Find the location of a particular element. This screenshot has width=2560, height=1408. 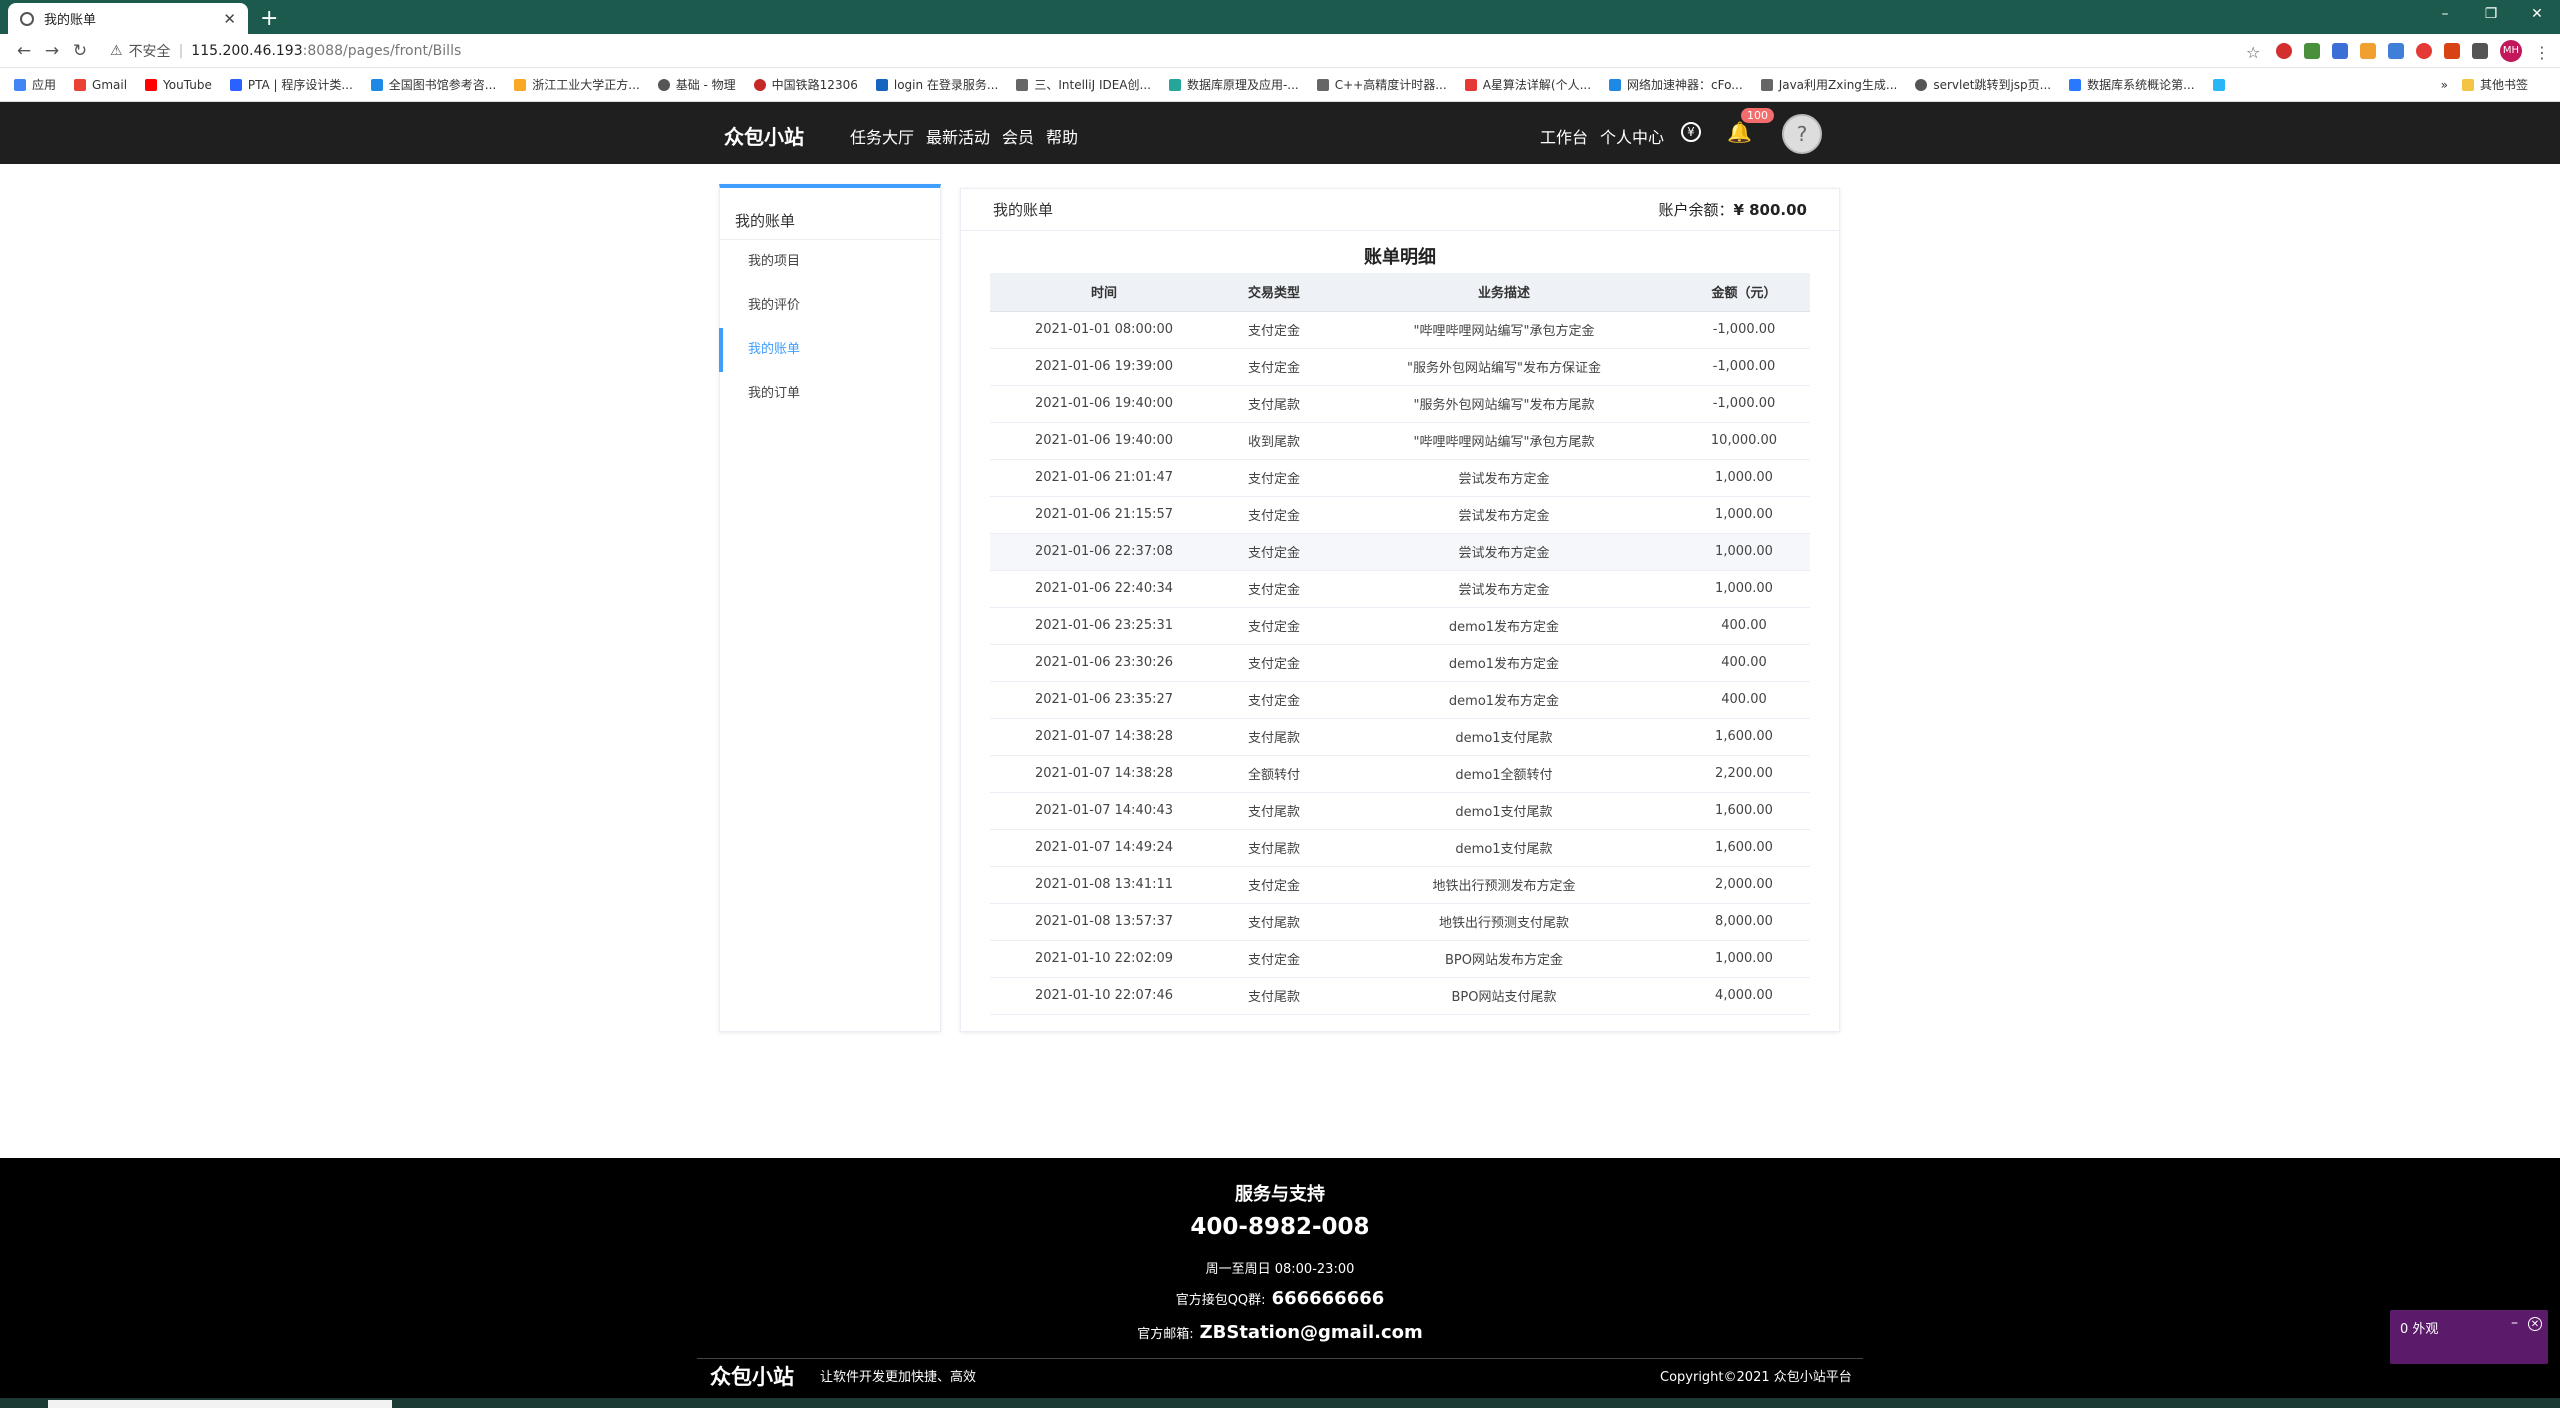

shield-extension-icon is located at coordinates (2452, 50).